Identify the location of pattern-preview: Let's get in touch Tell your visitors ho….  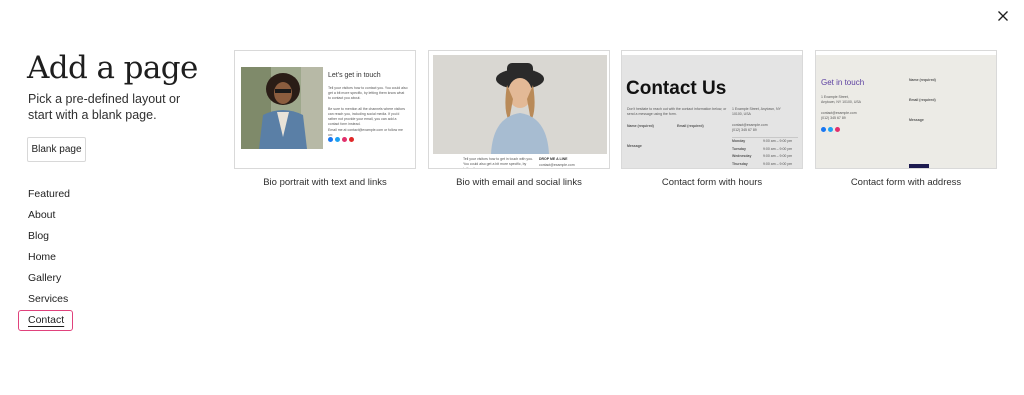
(325, 109).